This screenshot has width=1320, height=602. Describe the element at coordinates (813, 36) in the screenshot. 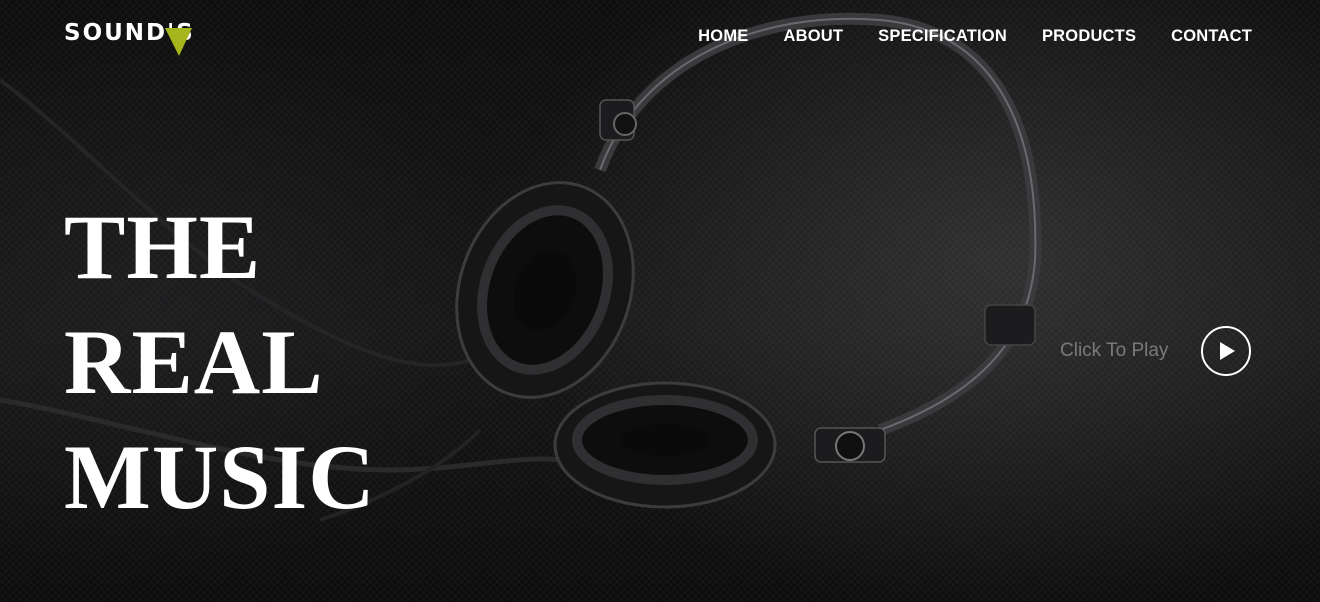

I see `nav-about-link: ABOUT` at that location.